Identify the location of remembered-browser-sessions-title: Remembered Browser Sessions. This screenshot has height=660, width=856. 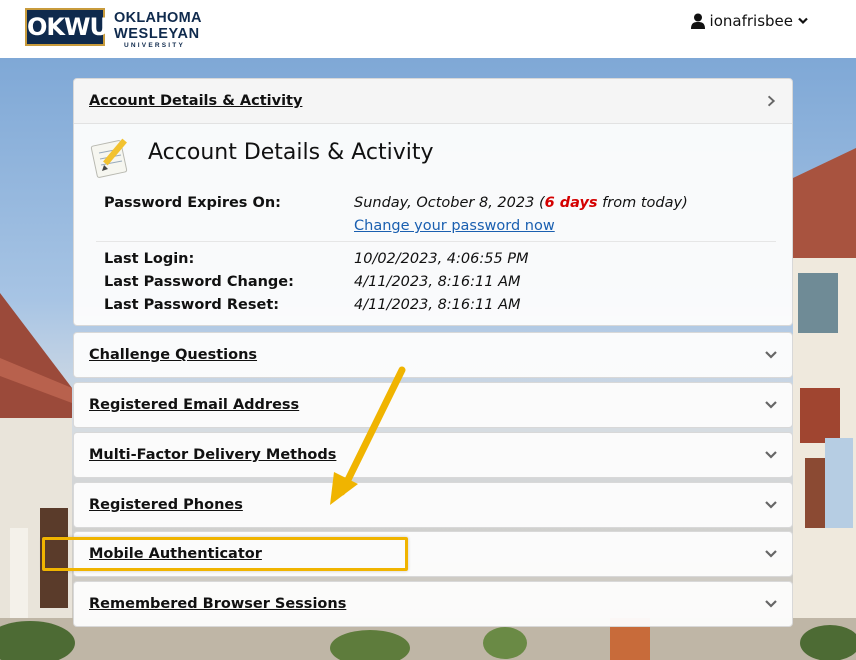
(217, 604).